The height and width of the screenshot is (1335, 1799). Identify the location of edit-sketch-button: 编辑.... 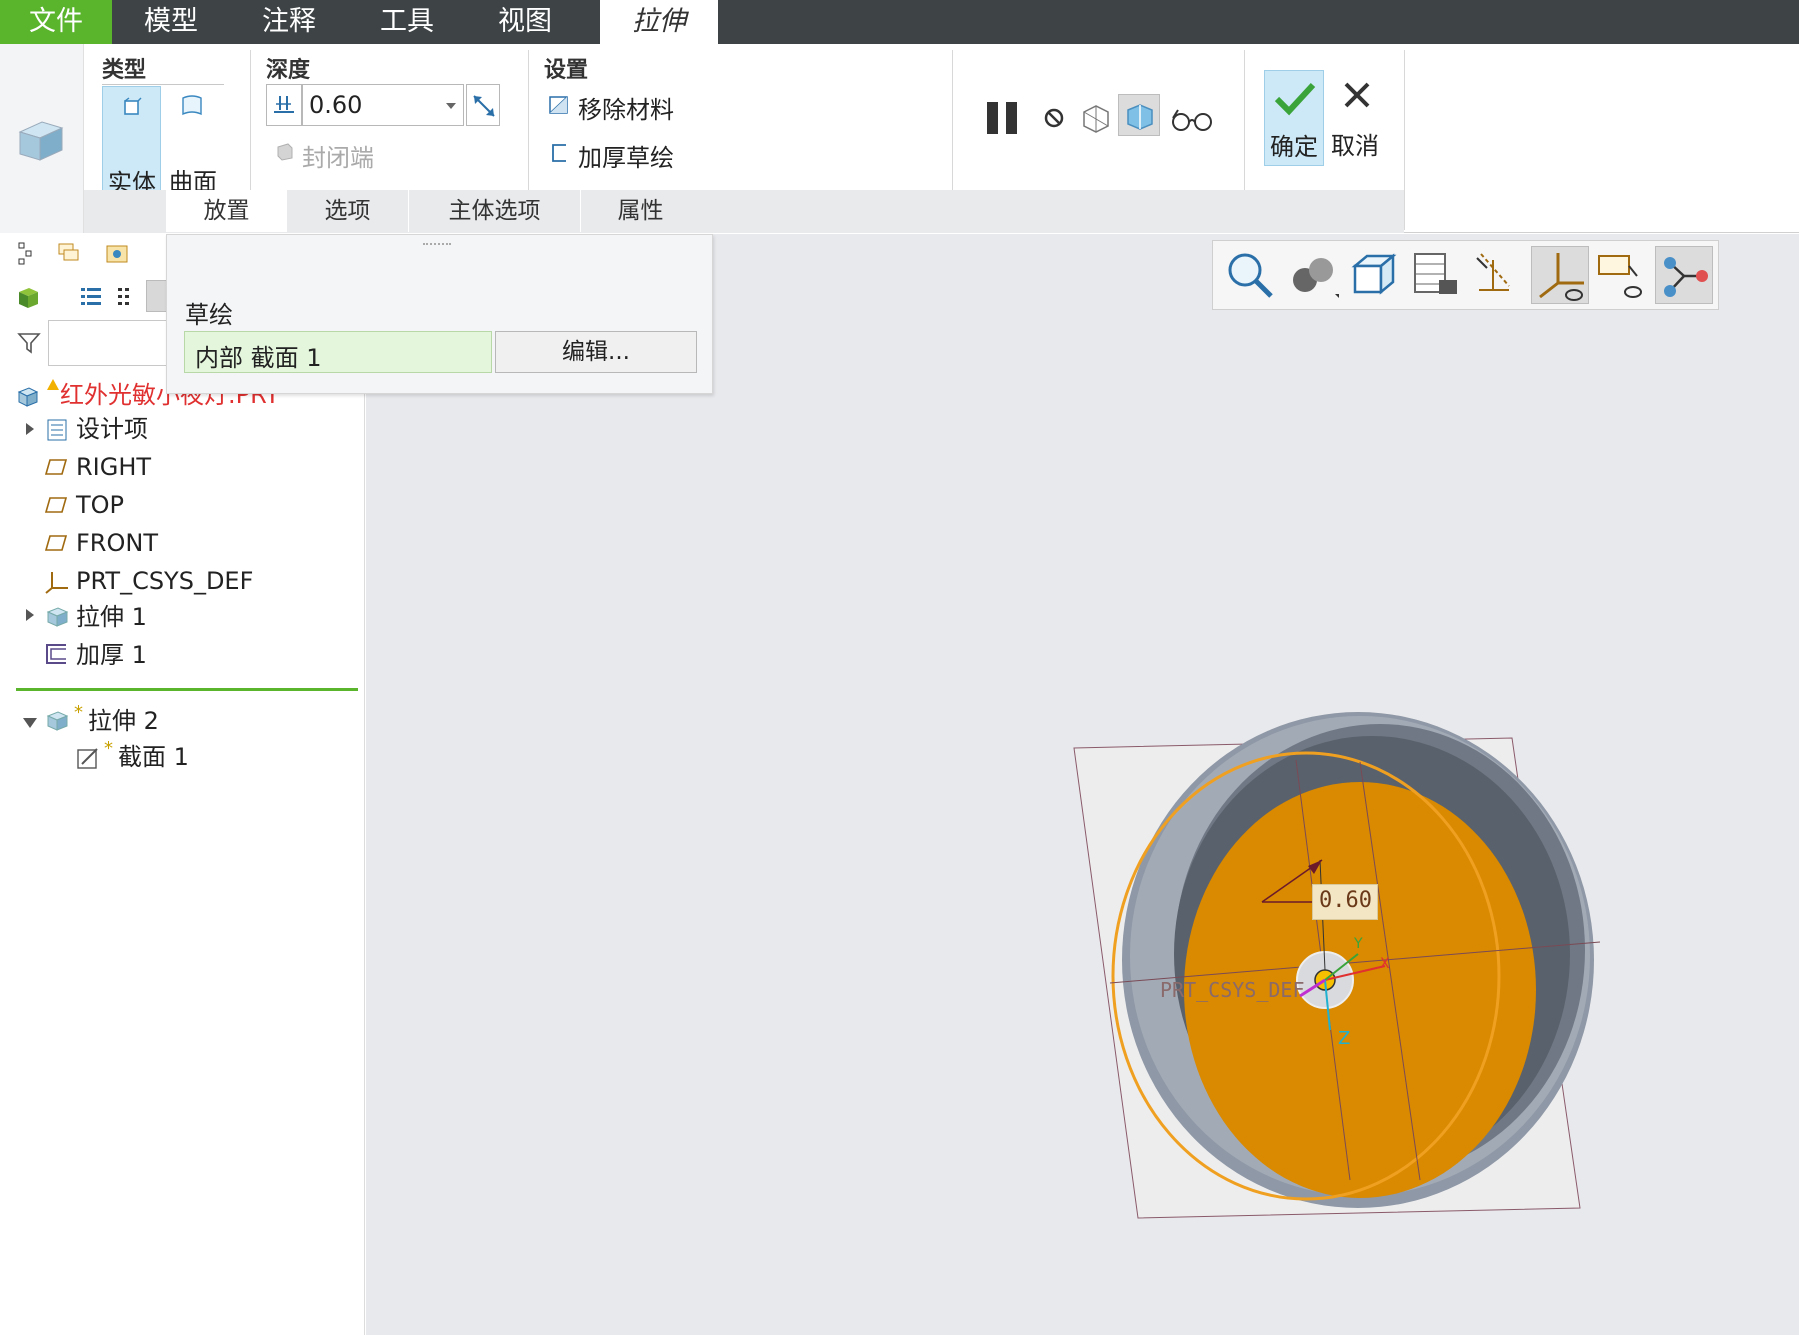
(596, 352).